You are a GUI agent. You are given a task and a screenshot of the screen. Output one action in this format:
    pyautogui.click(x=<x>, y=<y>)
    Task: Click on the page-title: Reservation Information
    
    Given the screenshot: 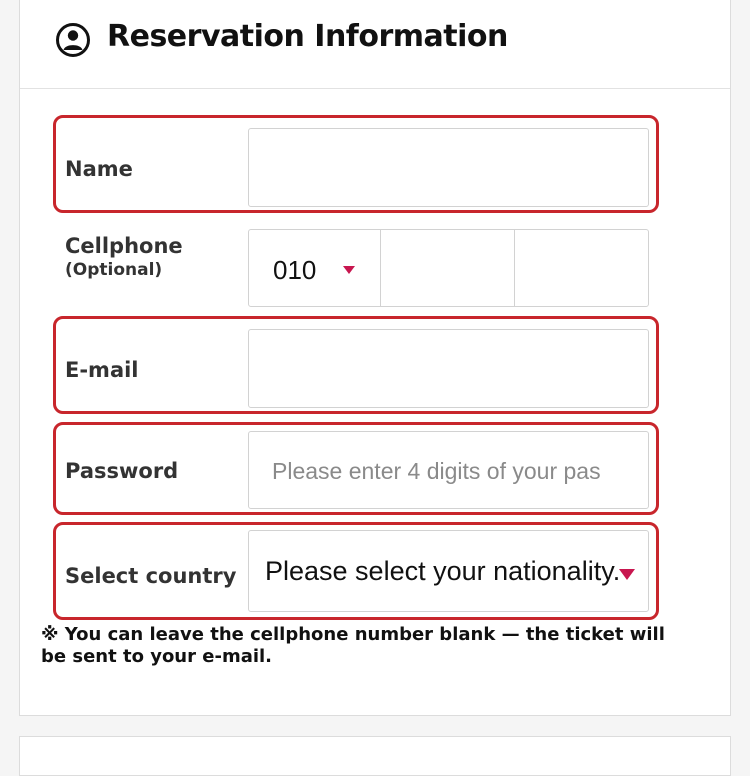 What is the action you would take?
    pyautogui.click(x=307, y=36)
    